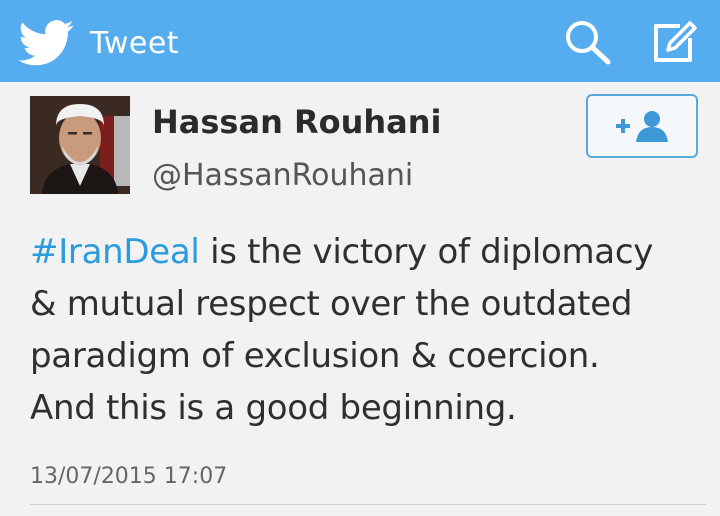 The height and width of the screenshot is (516, 720). What do you see at coordinates (331, 304) in the screenshot?
I see `tweet-line-2: & mutual respect over the outdated` at bounding box center [331, 304].